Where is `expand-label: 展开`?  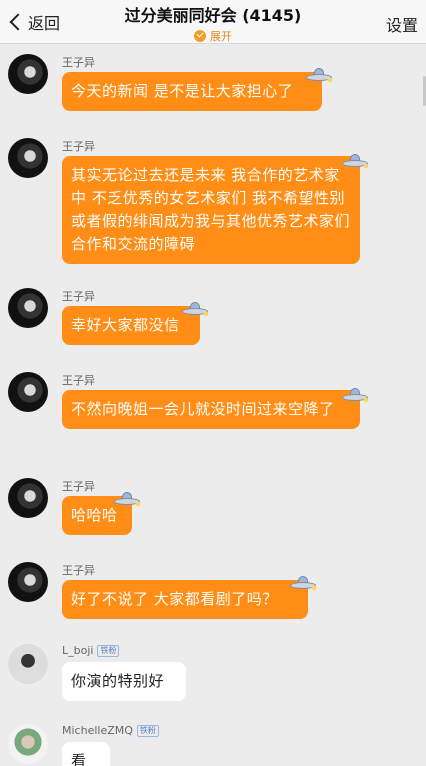
expand-label: 展开 is located at coordinates (221, 36).